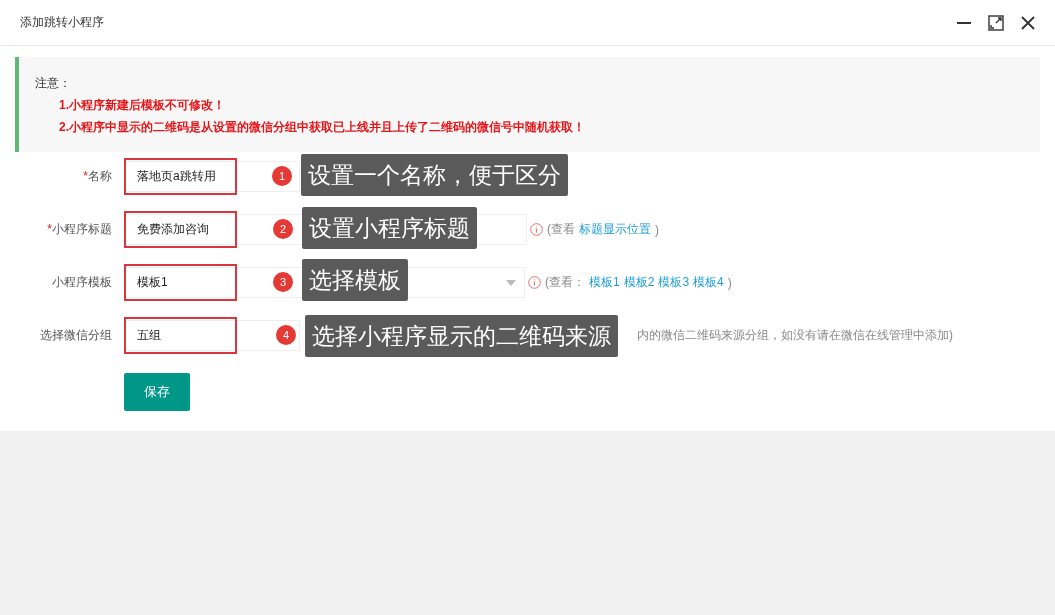 Image resolution: width=1055 pixels, height=615 pixels. I want to click on hint-link: 模板4, so click(708, 282).